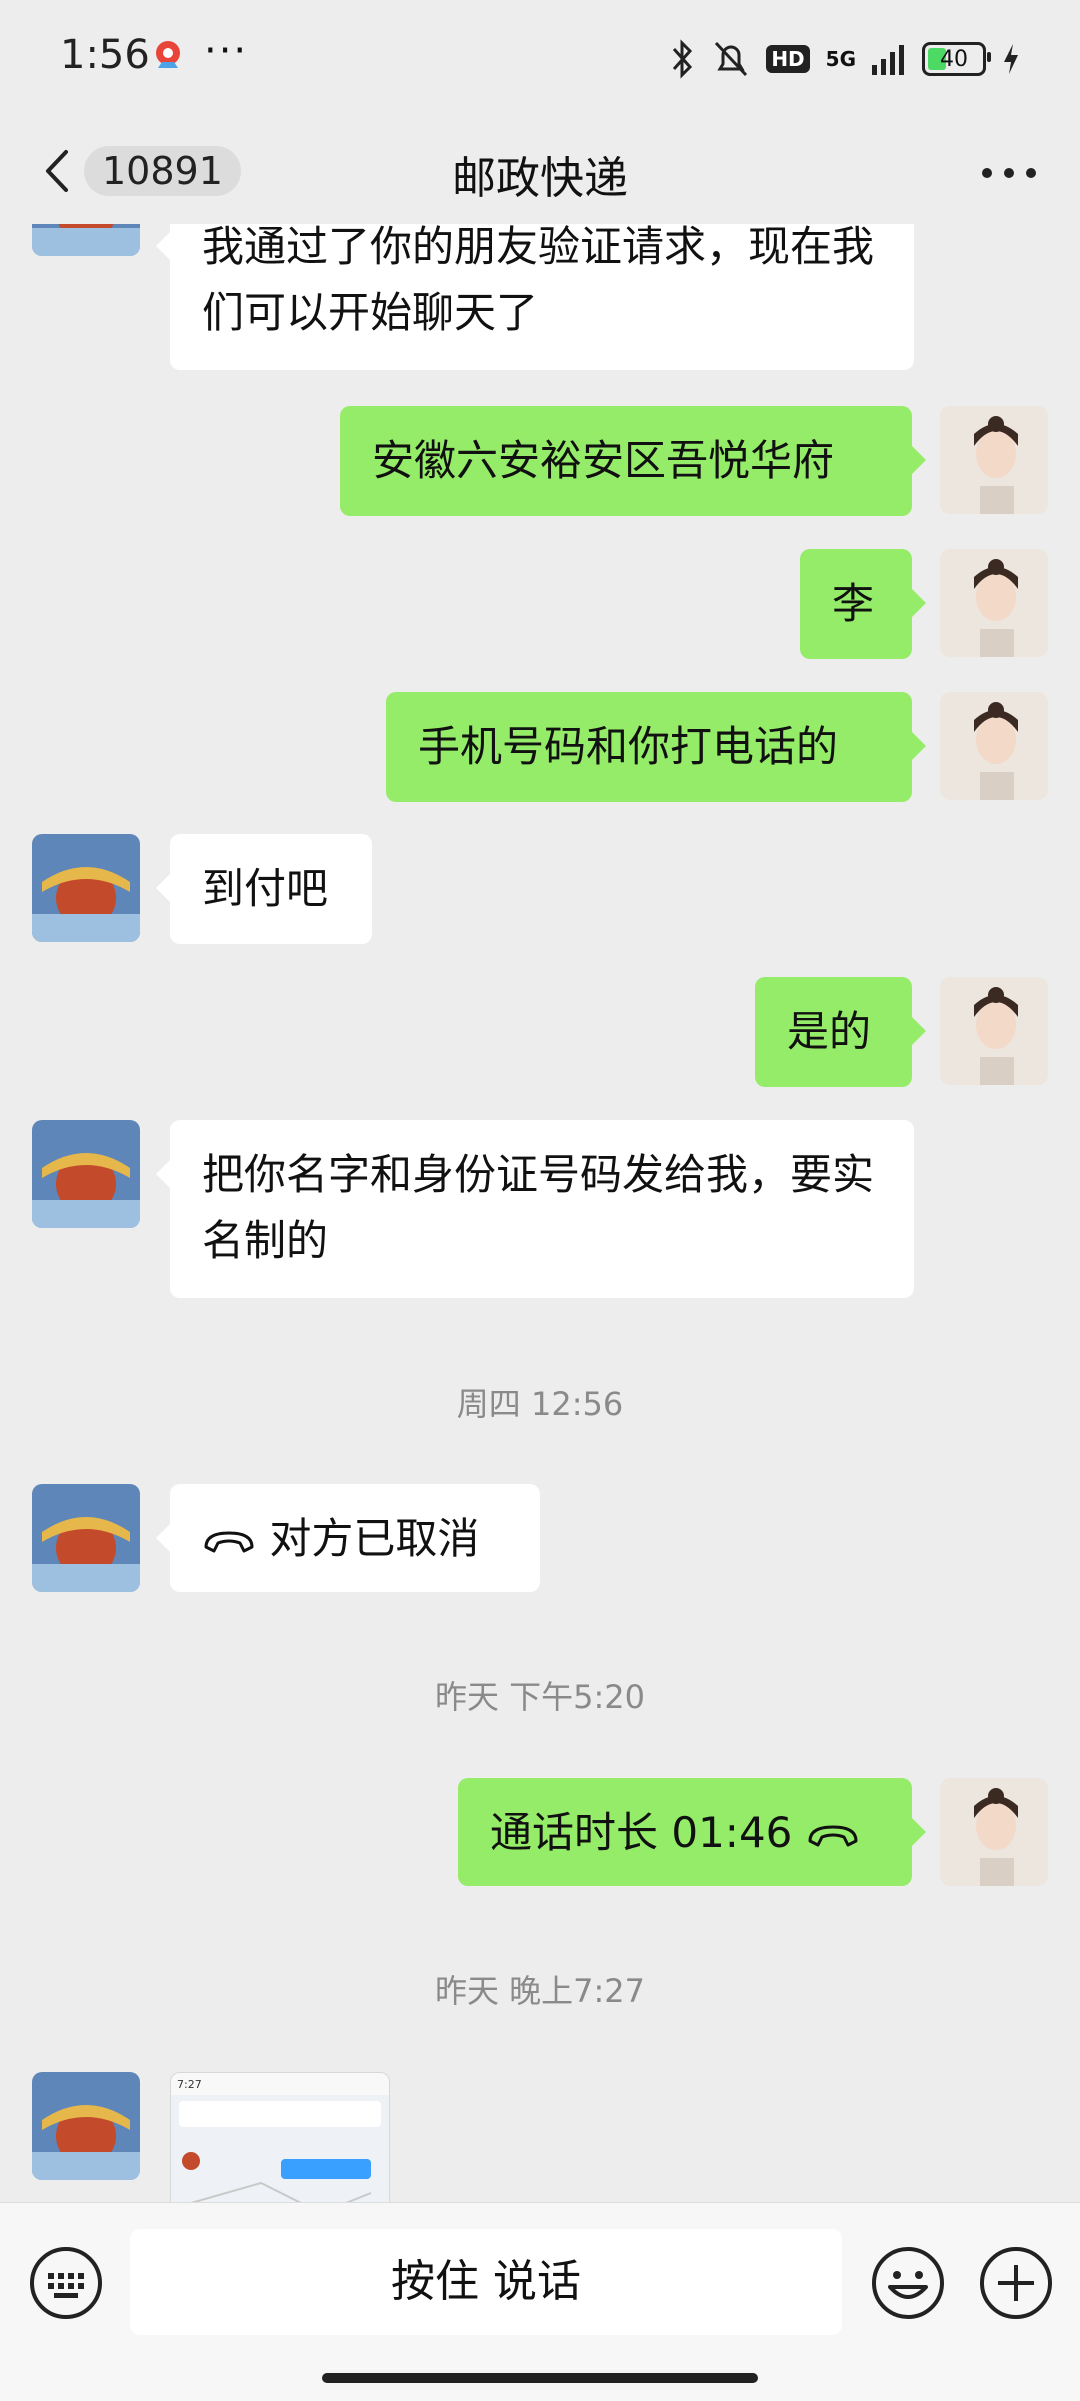 The width and height of the screenshot is (1080, 2401). I want to click on call-status-text: 对方已取消, so click(374, 1538).